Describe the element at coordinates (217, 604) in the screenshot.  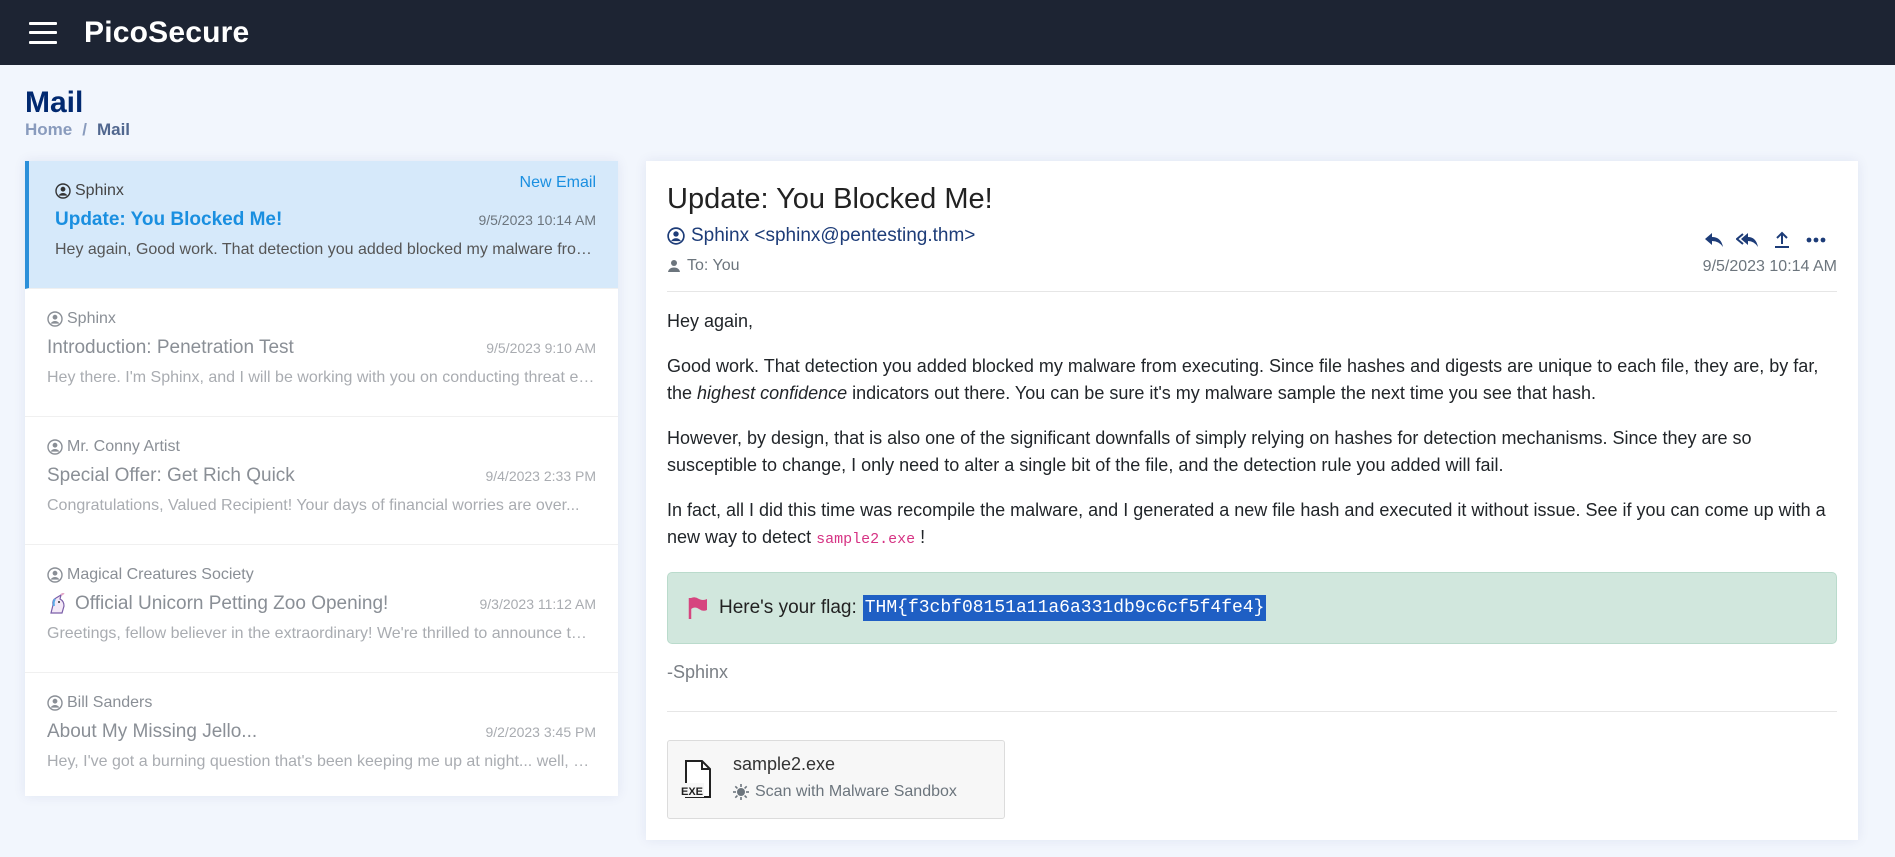
I see `mail-subject: Official Unicorn Petting Zoo Opening!` at that location.